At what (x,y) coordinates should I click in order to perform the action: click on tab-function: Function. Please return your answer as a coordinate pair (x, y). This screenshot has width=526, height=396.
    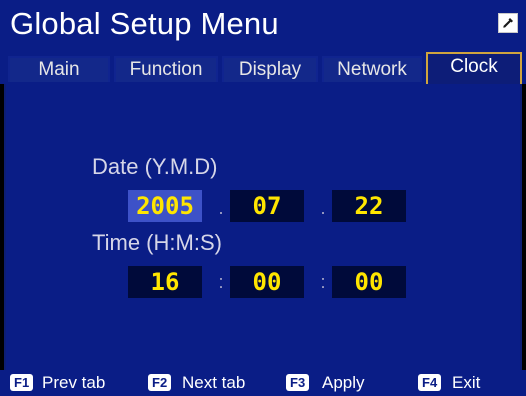
    Looking at the image, I should click on (166, 69).